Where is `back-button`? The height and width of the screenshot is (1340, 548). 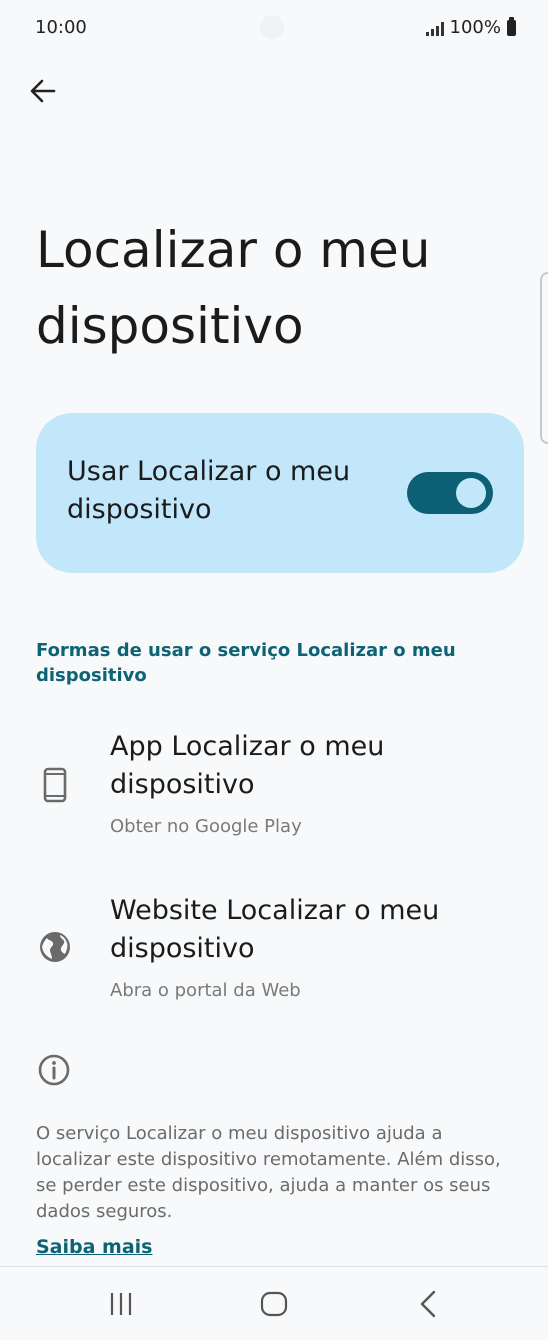
back-button is located at coordinates (43, 91).